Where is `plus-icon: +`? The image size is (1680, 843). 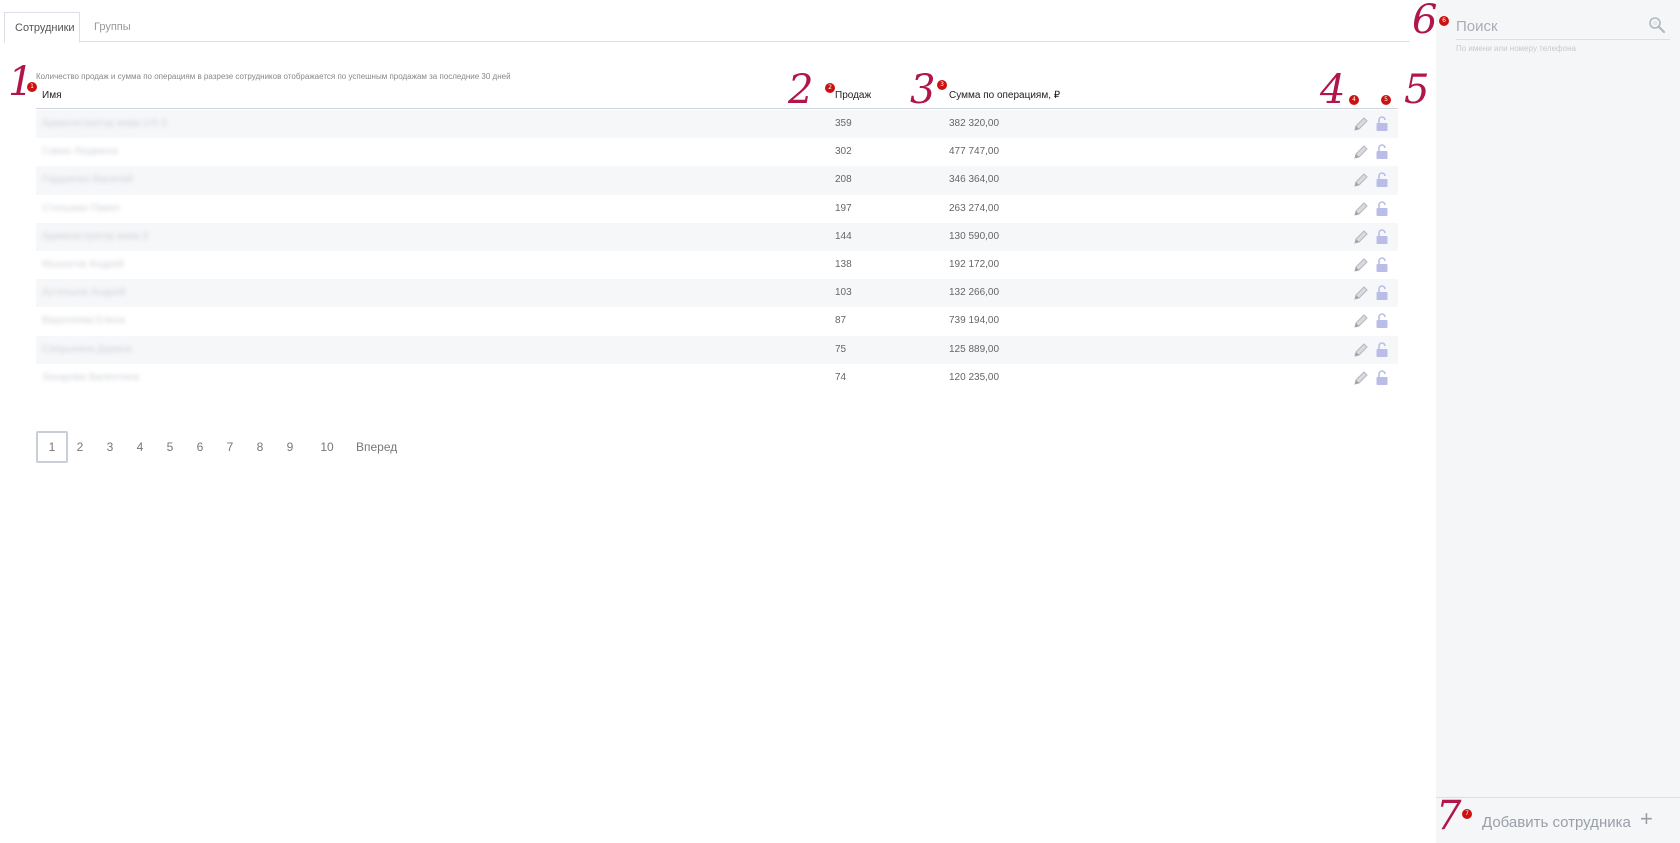
plus-icon: + is located at coordinates (1646, 818).